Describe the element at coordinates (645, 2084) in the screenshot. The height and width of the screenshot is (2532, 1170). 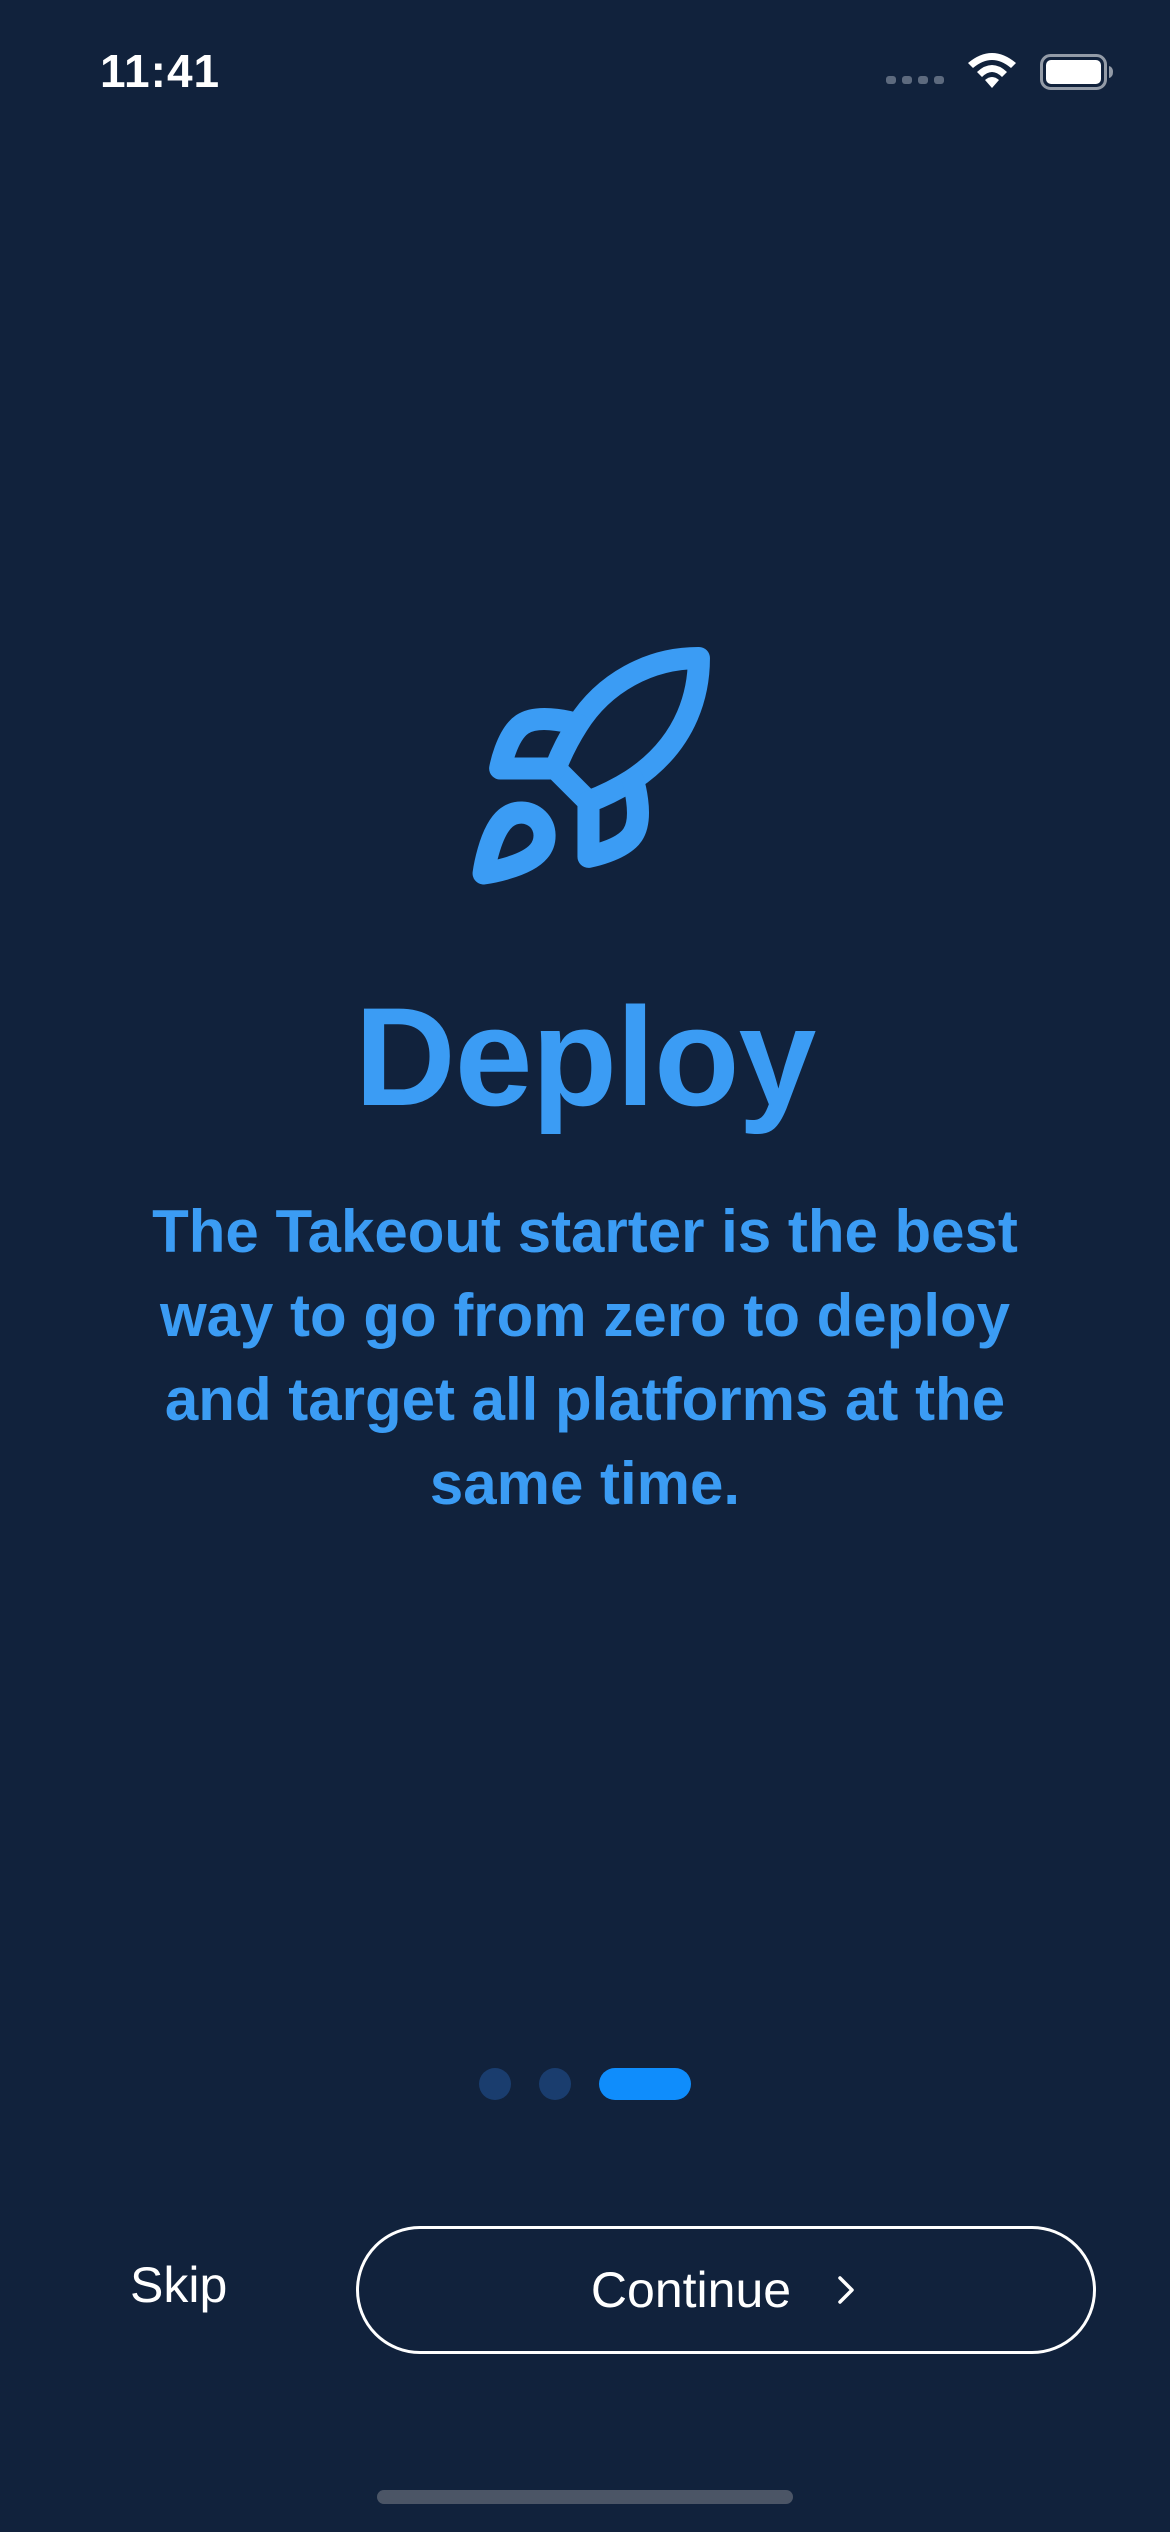
I see `page-dot-3-active` at that location.